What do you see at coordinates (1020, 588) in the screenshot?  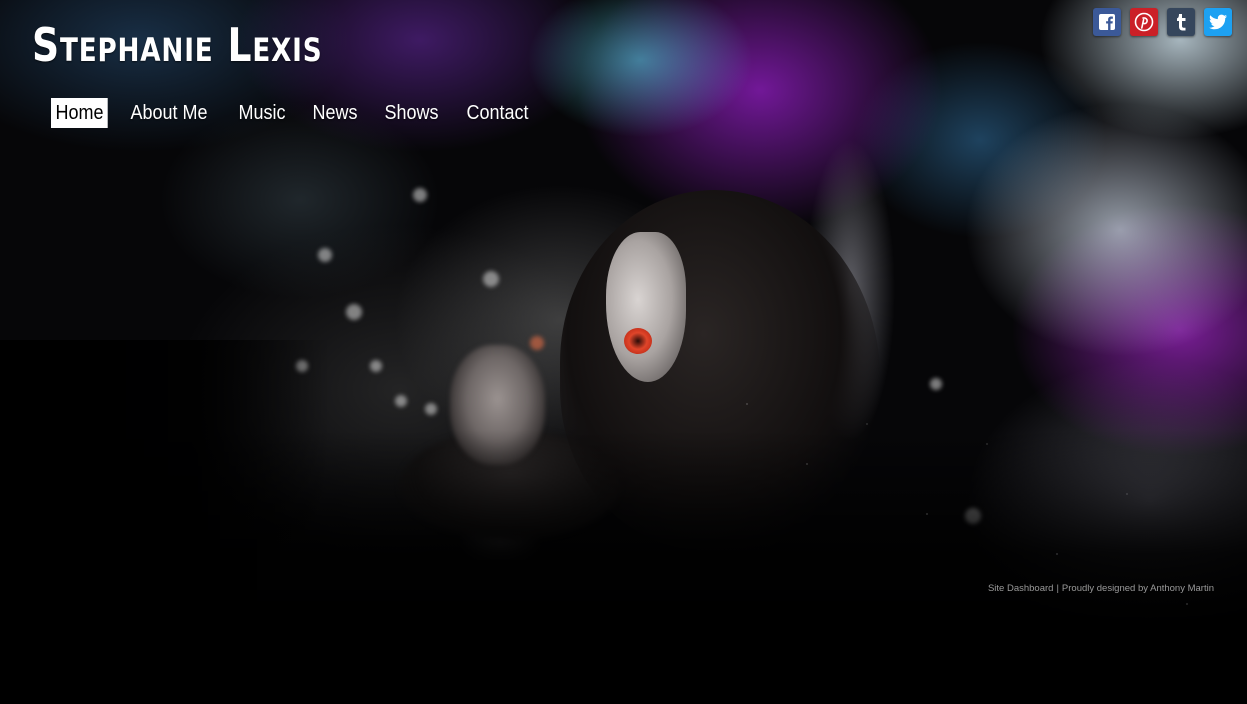 I see `site-dashboard-link: Site Dashboard` at bounding box center [1020, 588].